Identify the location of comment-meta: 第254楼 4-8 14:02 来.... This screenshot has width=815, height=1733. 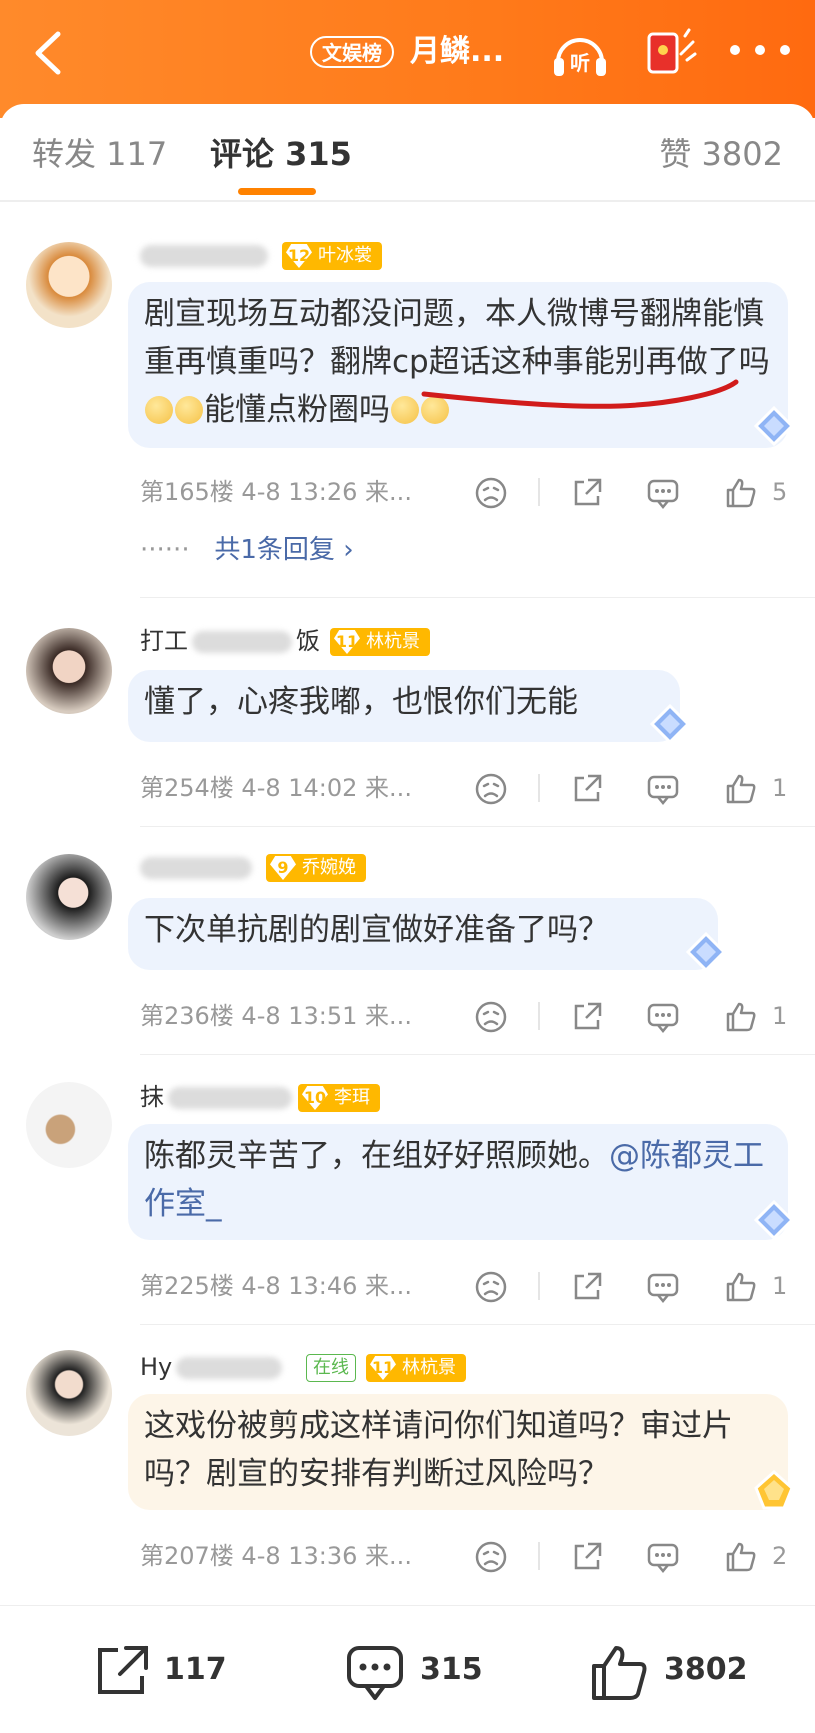
(276, 788).